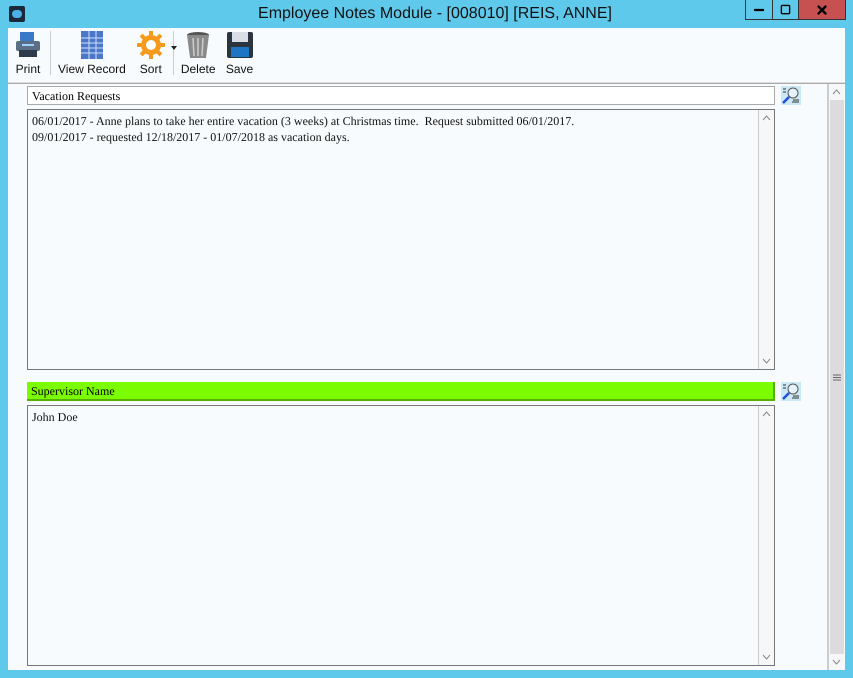 This screenshot has height=678, width=853. Describe the element at coordinates (239, 54) in the screenshot. I see `toolbar-button: Save` at that location.